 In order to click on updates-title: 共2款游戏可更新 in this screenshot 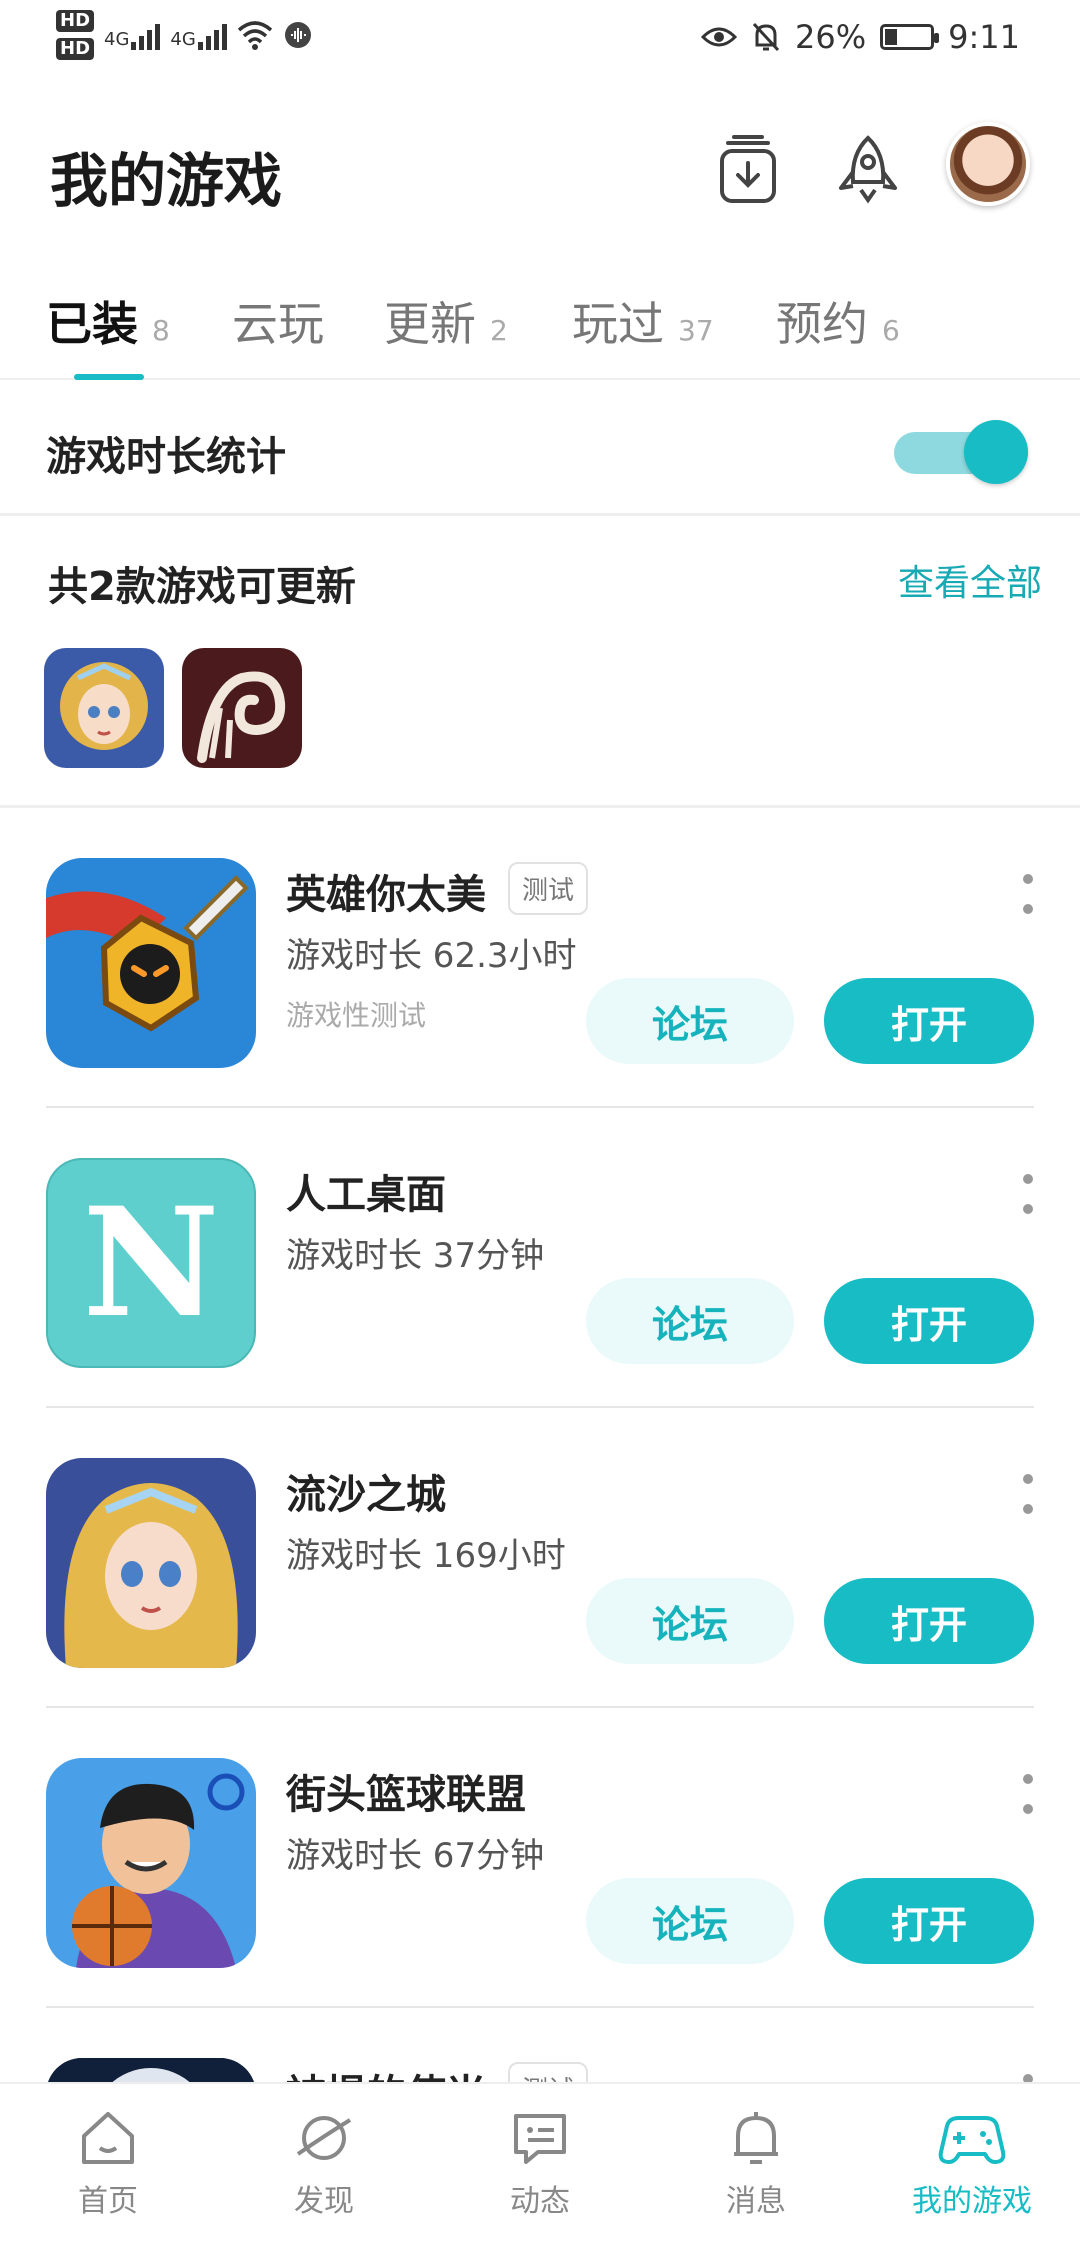, I will do `click(202, 587)`.